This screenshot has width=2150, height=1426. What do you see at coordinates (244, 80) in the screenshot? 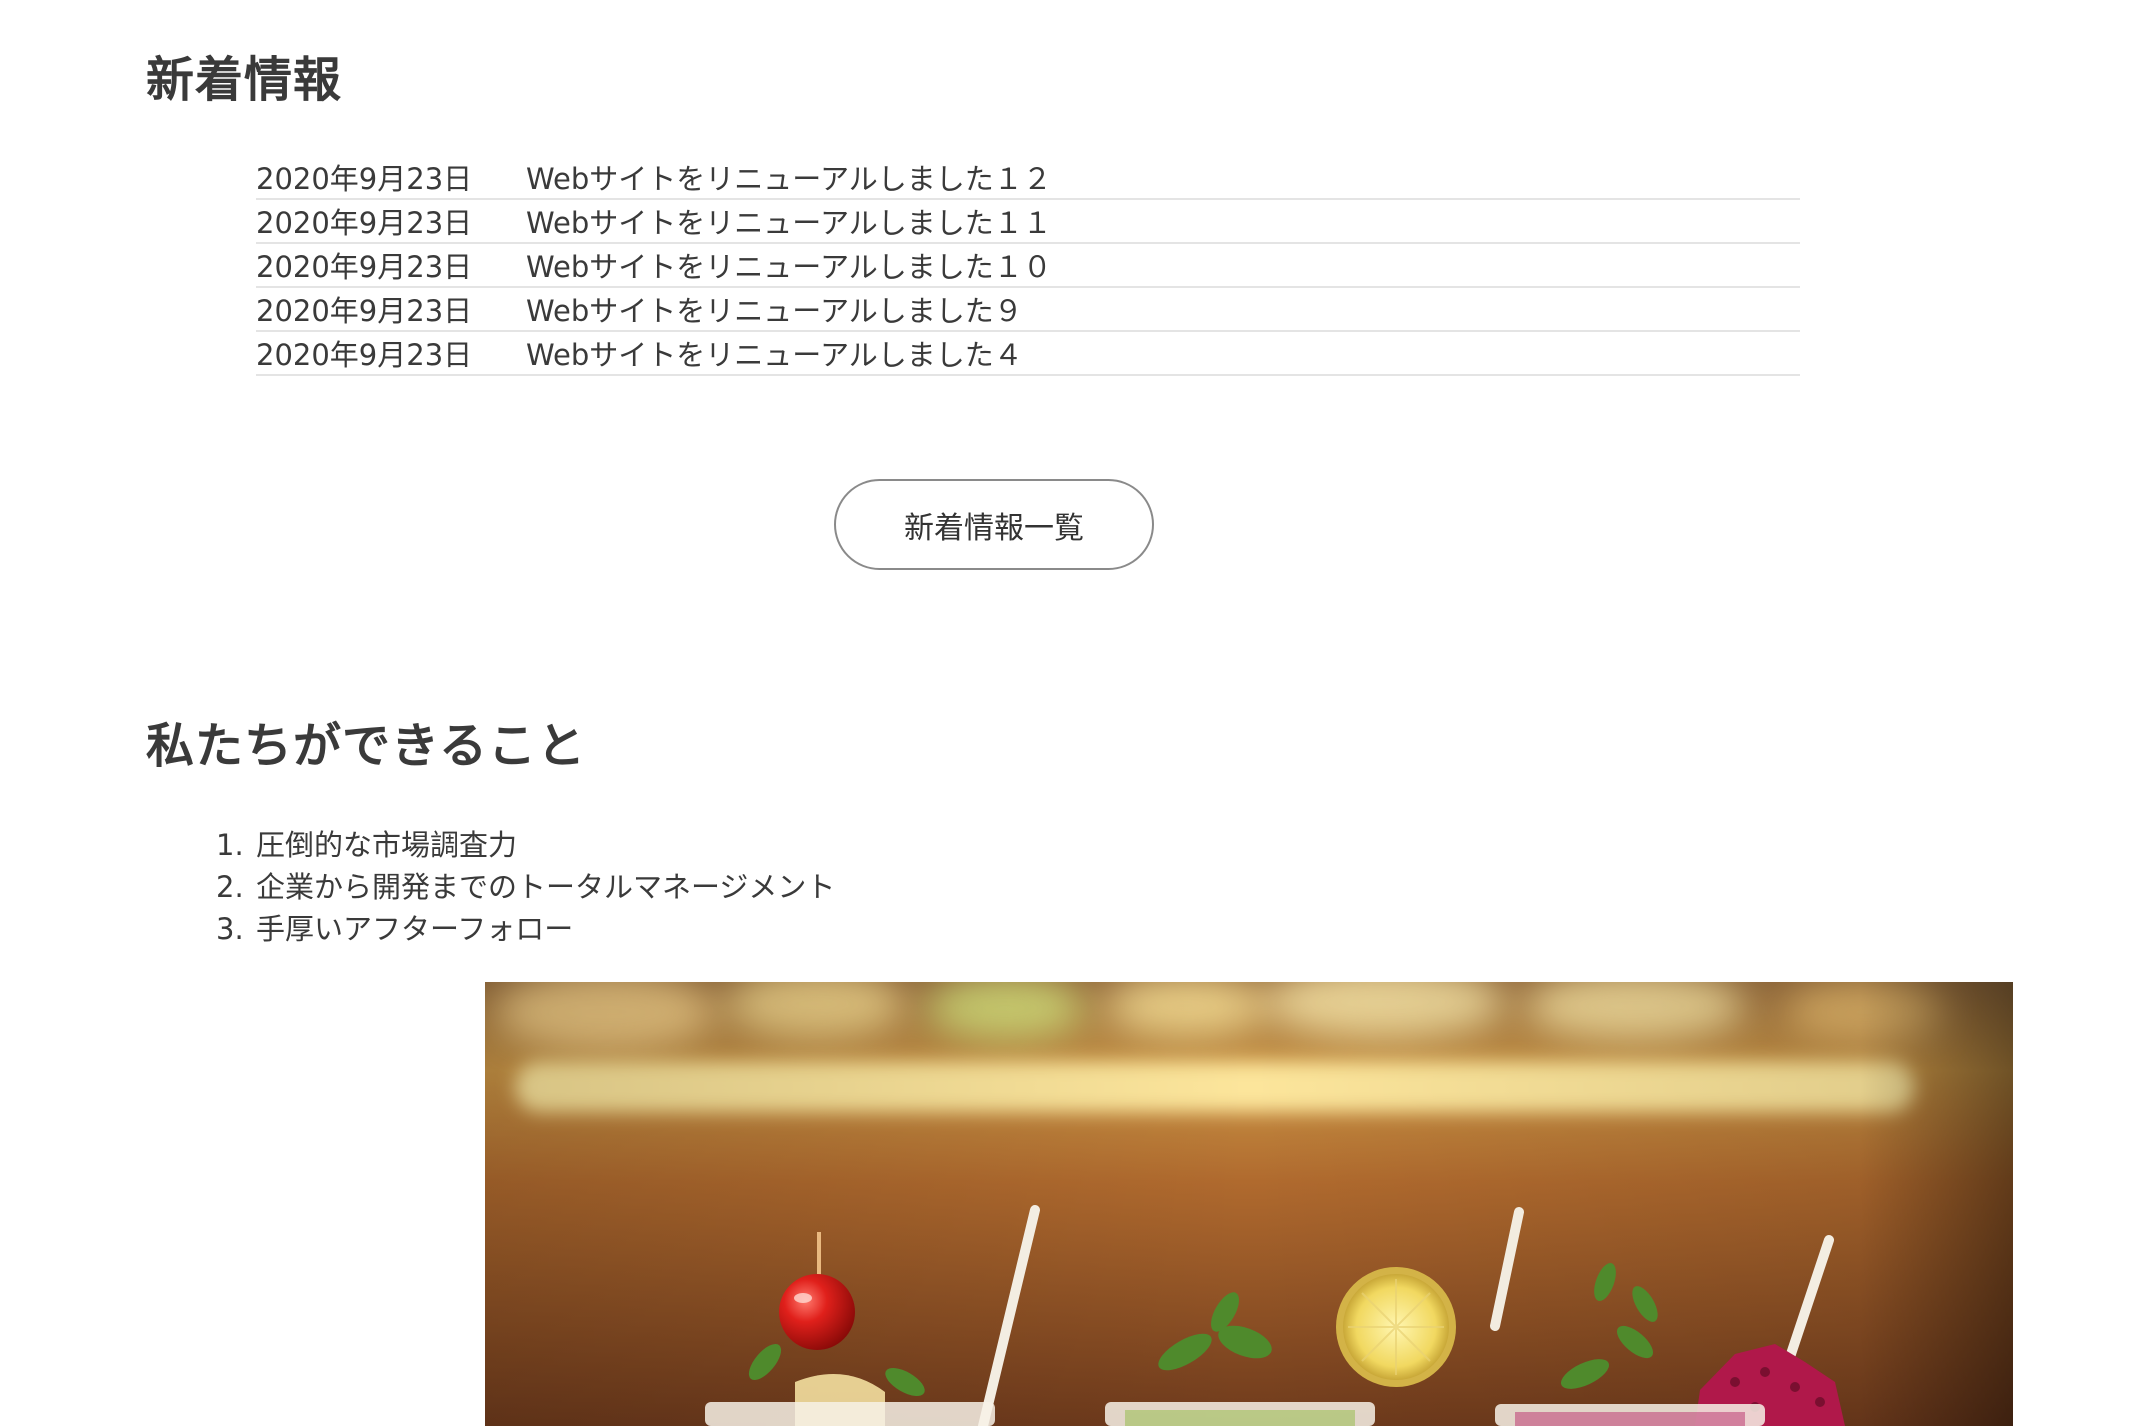
I see `news-section-title: 新着情報` at bounding box center [244, 80].